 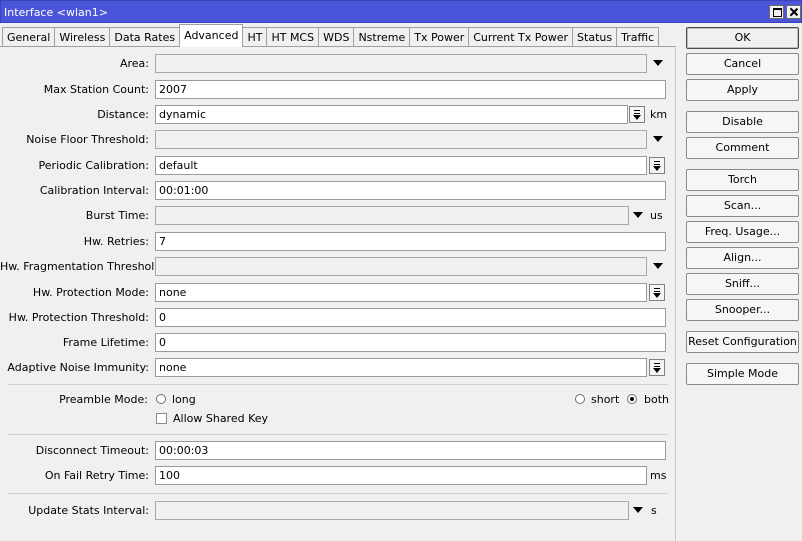 What do you see at coordinates (637, 114) in the screenshot?
I see `distance-dropdown-icon` at bounding box center [637, 114].